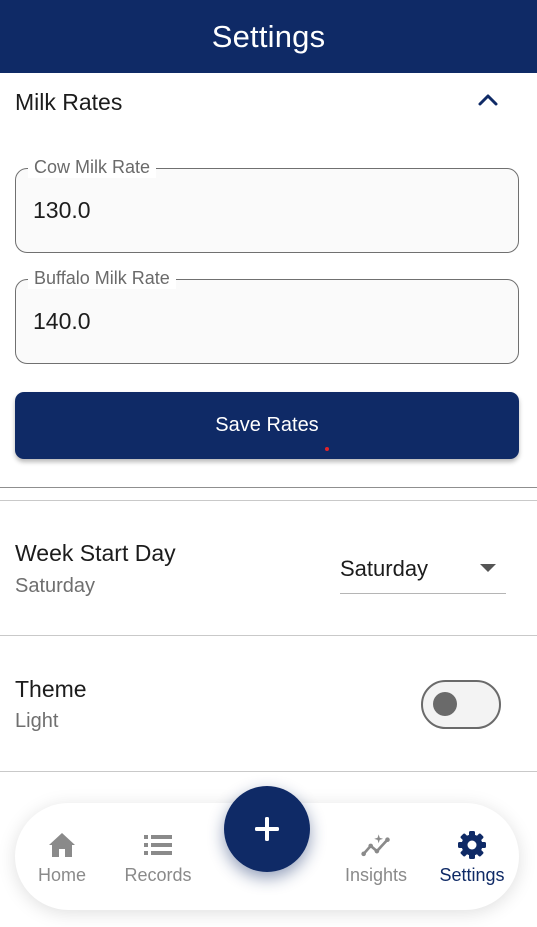 Image resolution: width=537 pixels, height=927 pixels. What do you see at coordinates (69, 102) in the screenshot?
I see `milk-rates-title: Milk Rates` at bounding box center [69, 102].